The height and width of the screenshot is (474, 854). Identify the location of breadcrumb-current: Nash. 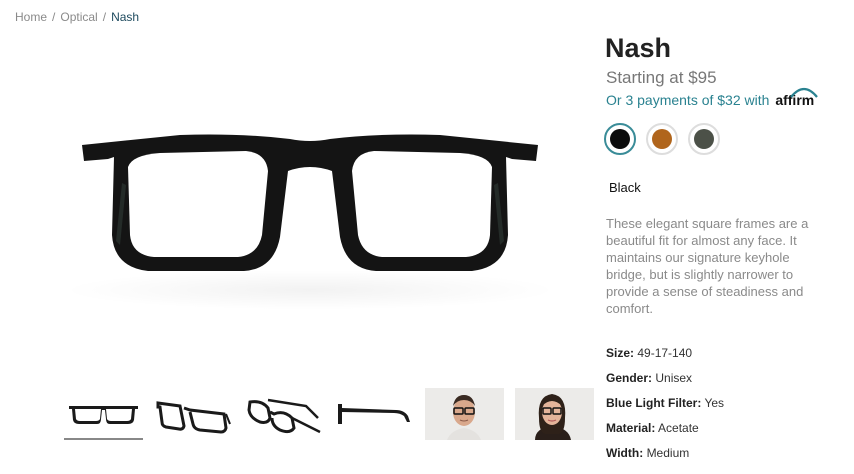
(125, 17).